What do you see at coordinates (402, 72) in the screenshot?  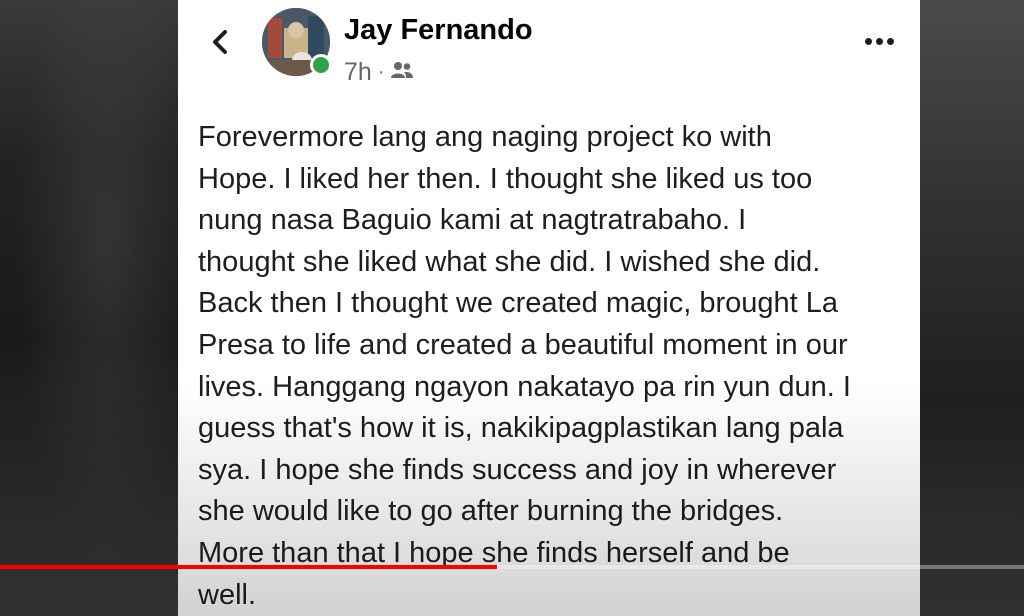 I see `friends-icon` at bounding box center [402, 72].